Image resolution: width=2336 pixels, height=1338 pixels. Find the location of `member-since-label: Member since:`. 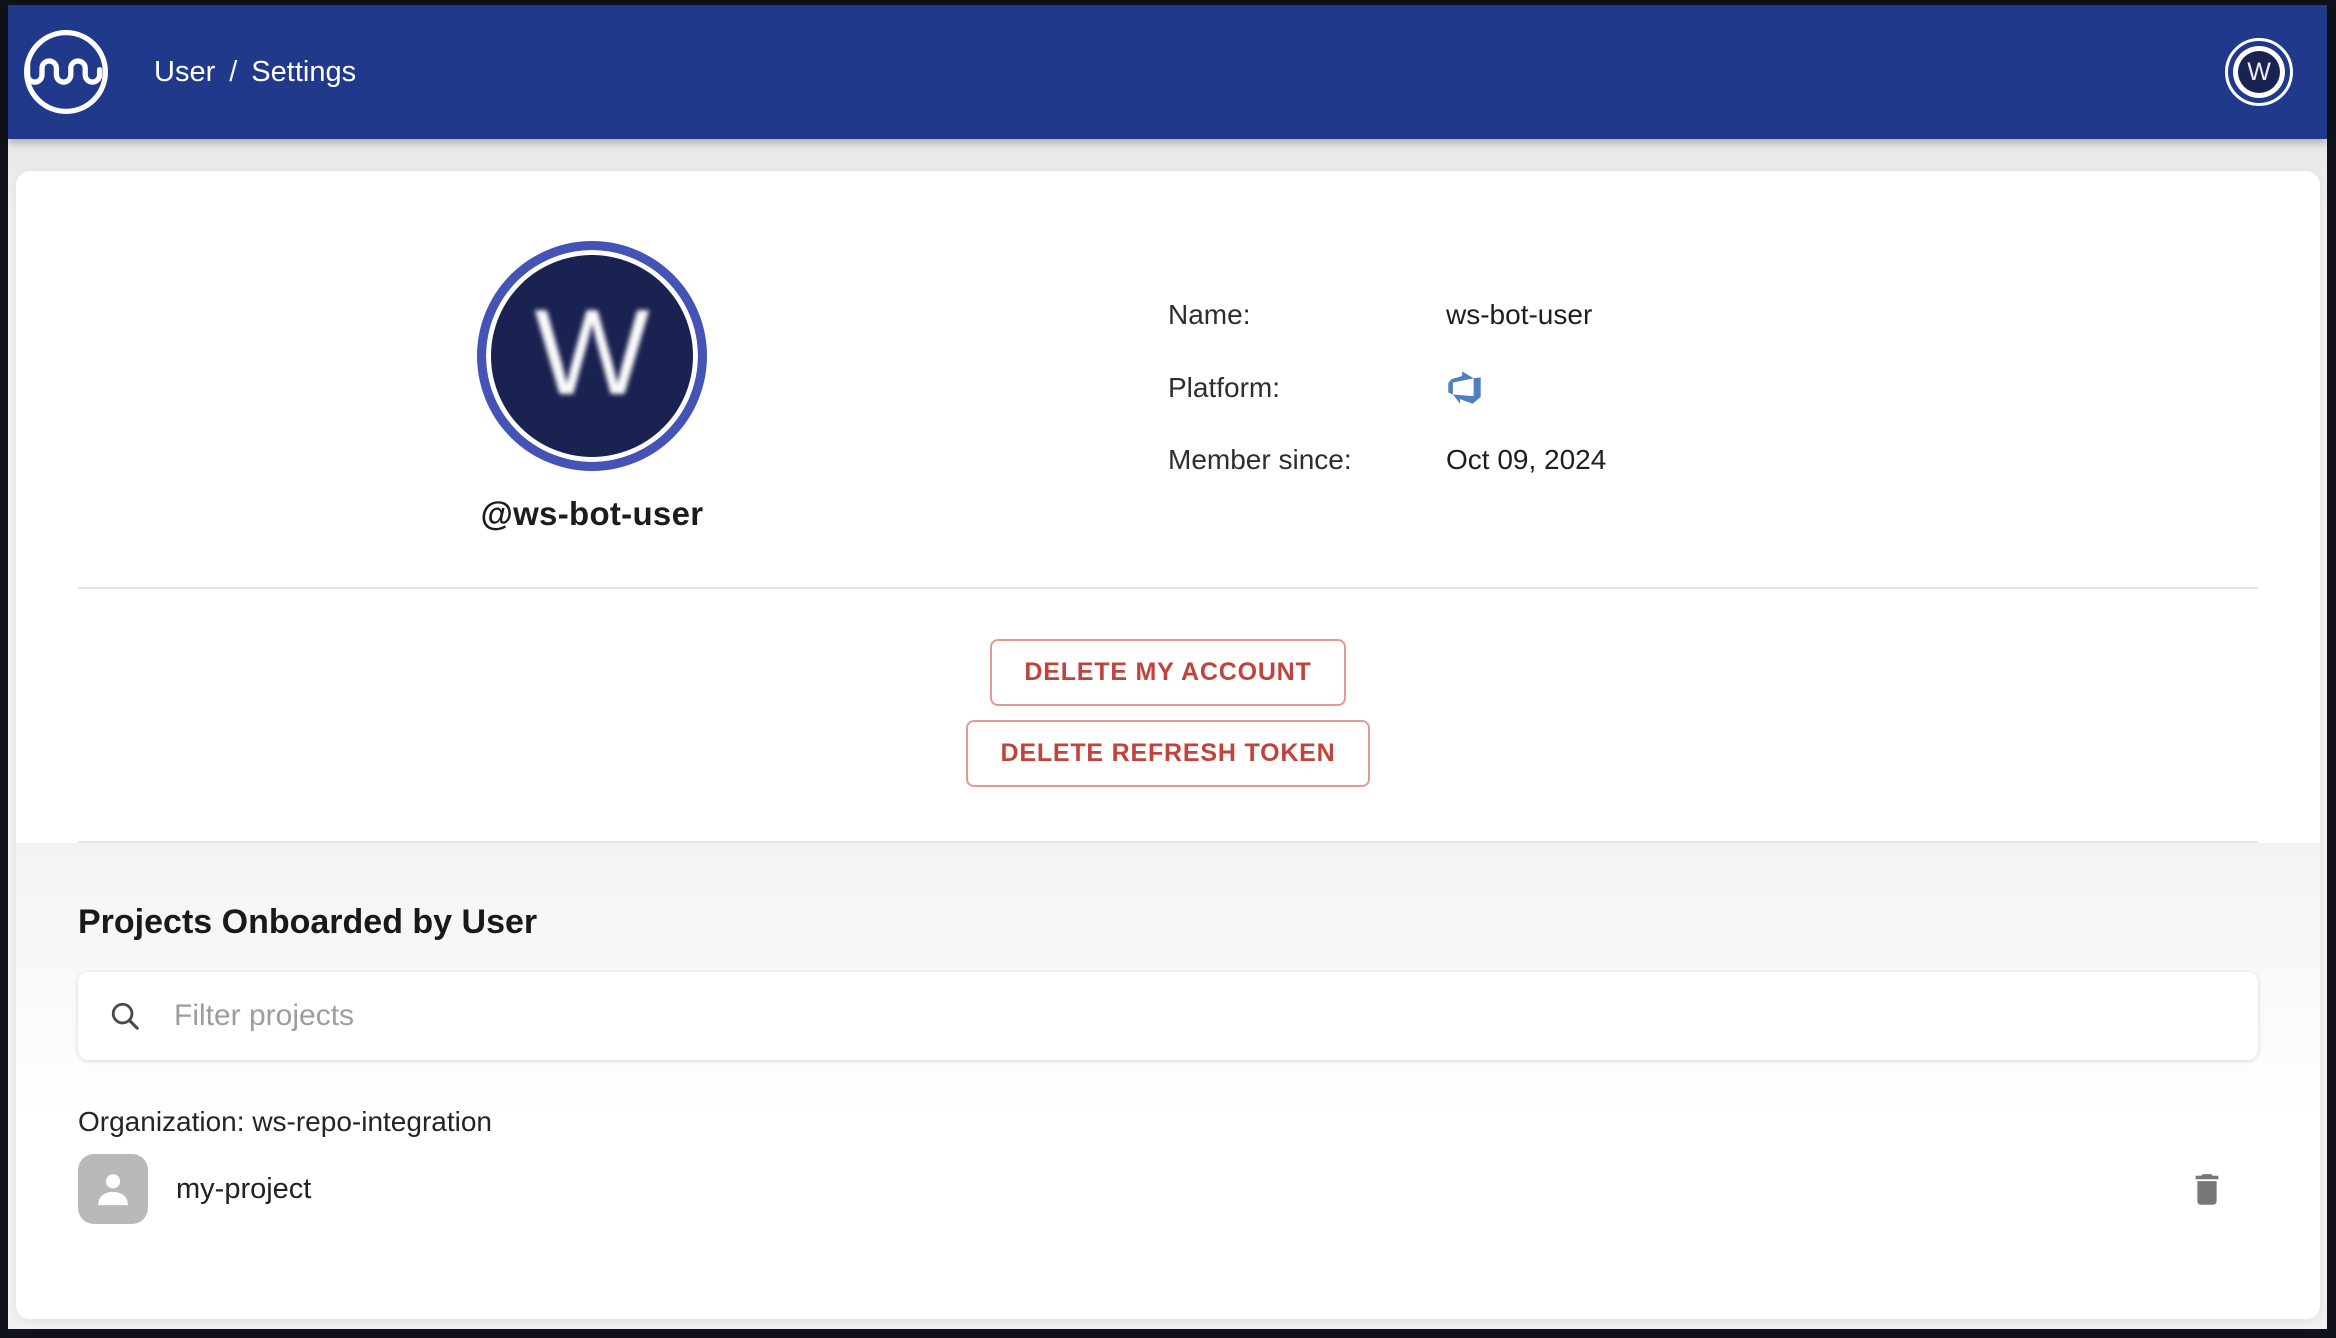

member-since-label: Member since: is located at coordinates (1260, 459).